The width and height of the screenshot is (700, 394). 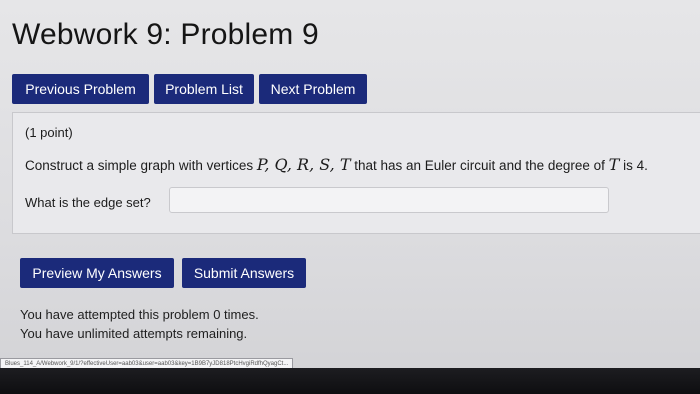 What do you see at coordinates (614, 164) in the screenshot?
I see `vertex-variable-math: T` at bounding box center [614, 164].